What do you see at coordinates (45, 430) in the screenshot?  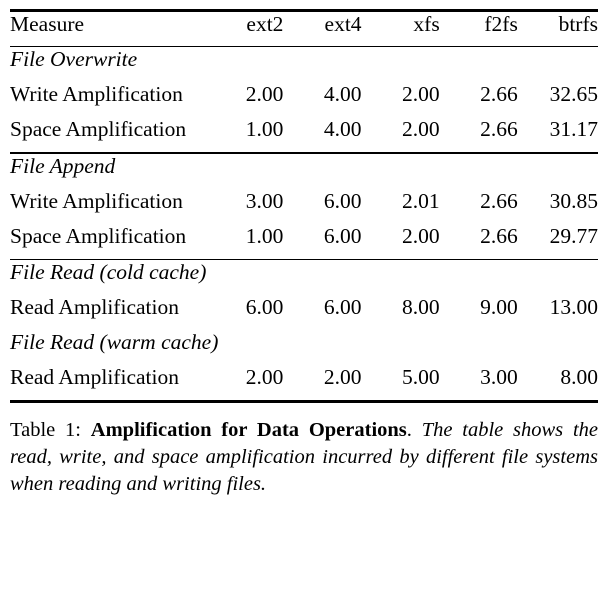 I see `caption-lead: Table 1:` at bounding box center [45, 430].